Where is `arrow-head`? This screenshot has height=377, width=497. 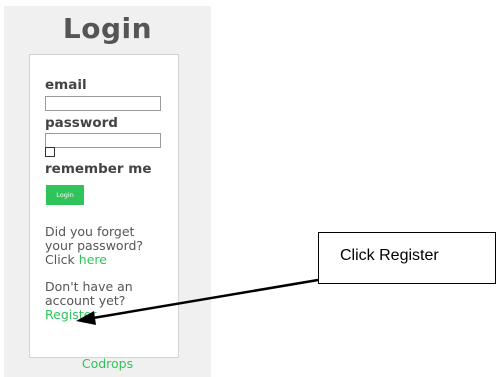 arrow-head is located at coordinates (86, 318).